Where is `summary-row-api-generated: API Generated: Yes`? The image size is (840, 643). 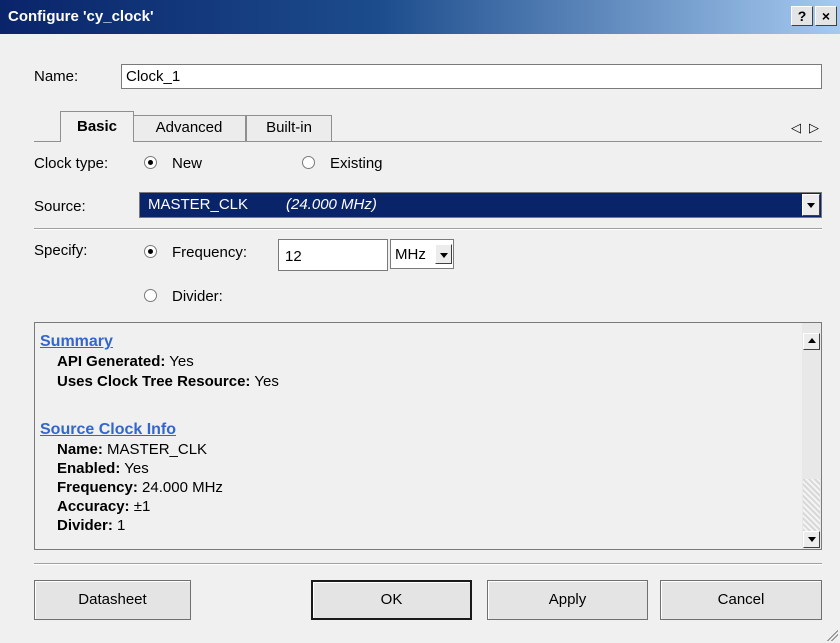
summary-row-api-generated: API Generated: Yes is located at coordinates (125, 361).